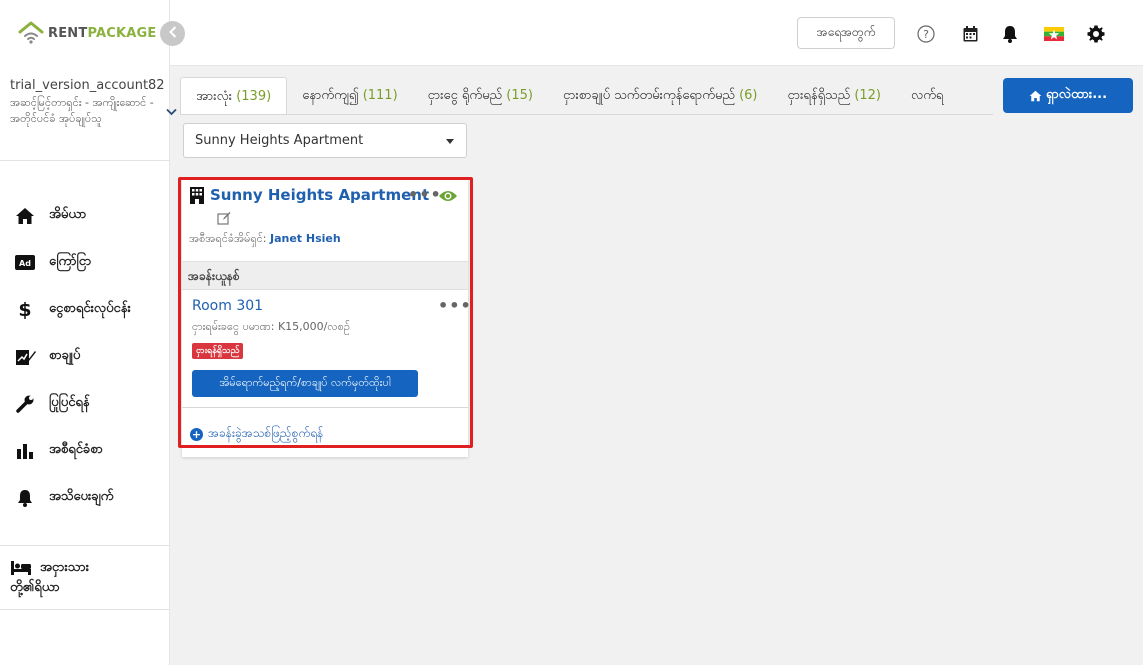 Image resolution: width=1143 pixels, height=665 pixels. Describe the element at coordinates (171, 112) in the screenshot. I see `chevron-down-icon` at that location.